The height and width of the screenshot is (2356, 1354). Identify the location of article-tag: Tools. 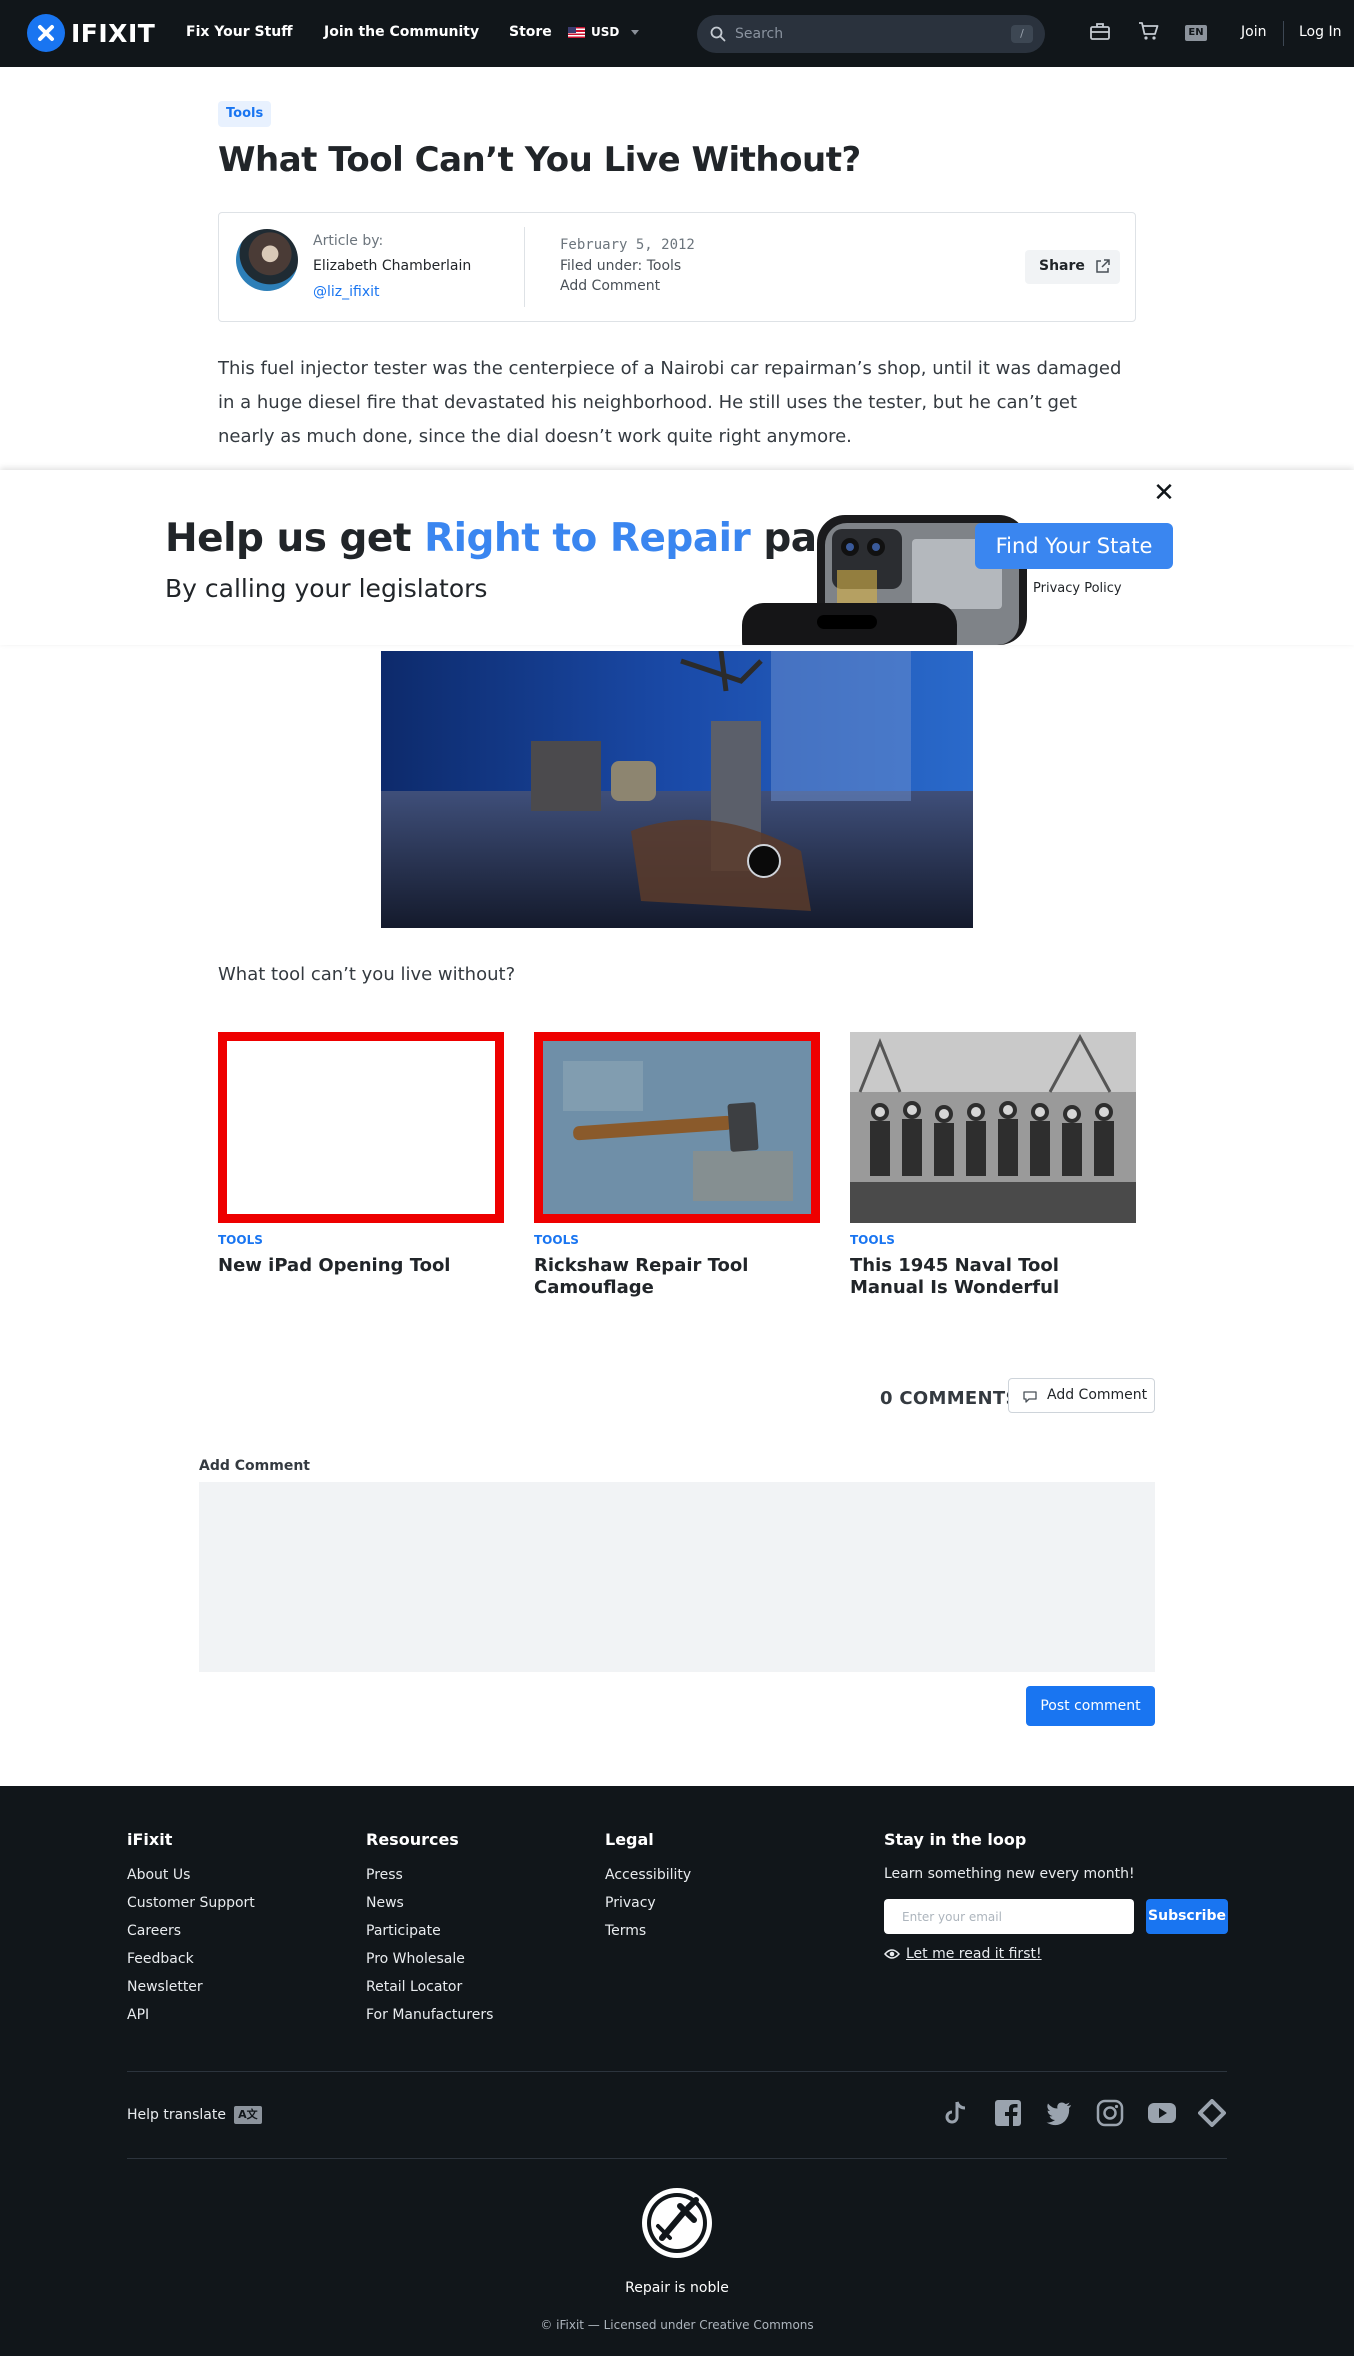
(245, 114).